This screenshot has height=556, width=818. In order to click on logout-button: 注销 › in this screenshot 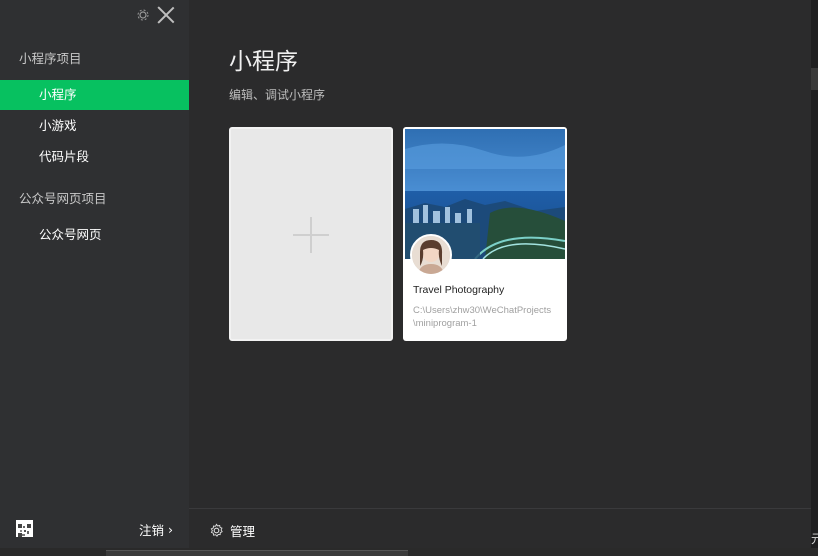, I will do `click(156, 529)`.